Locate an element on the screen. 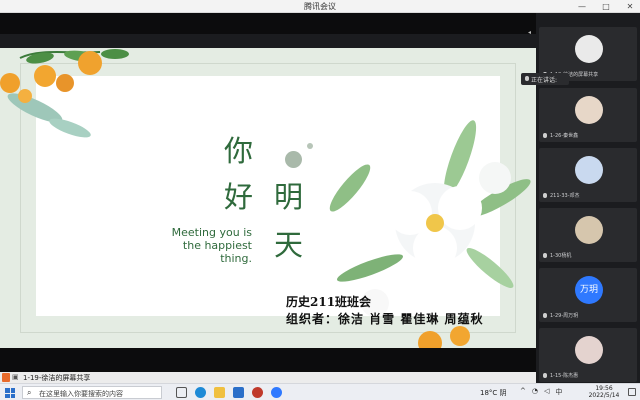 This screenshot has height=400, width=640. windows-start-icon is located at coordinates (10, 393).